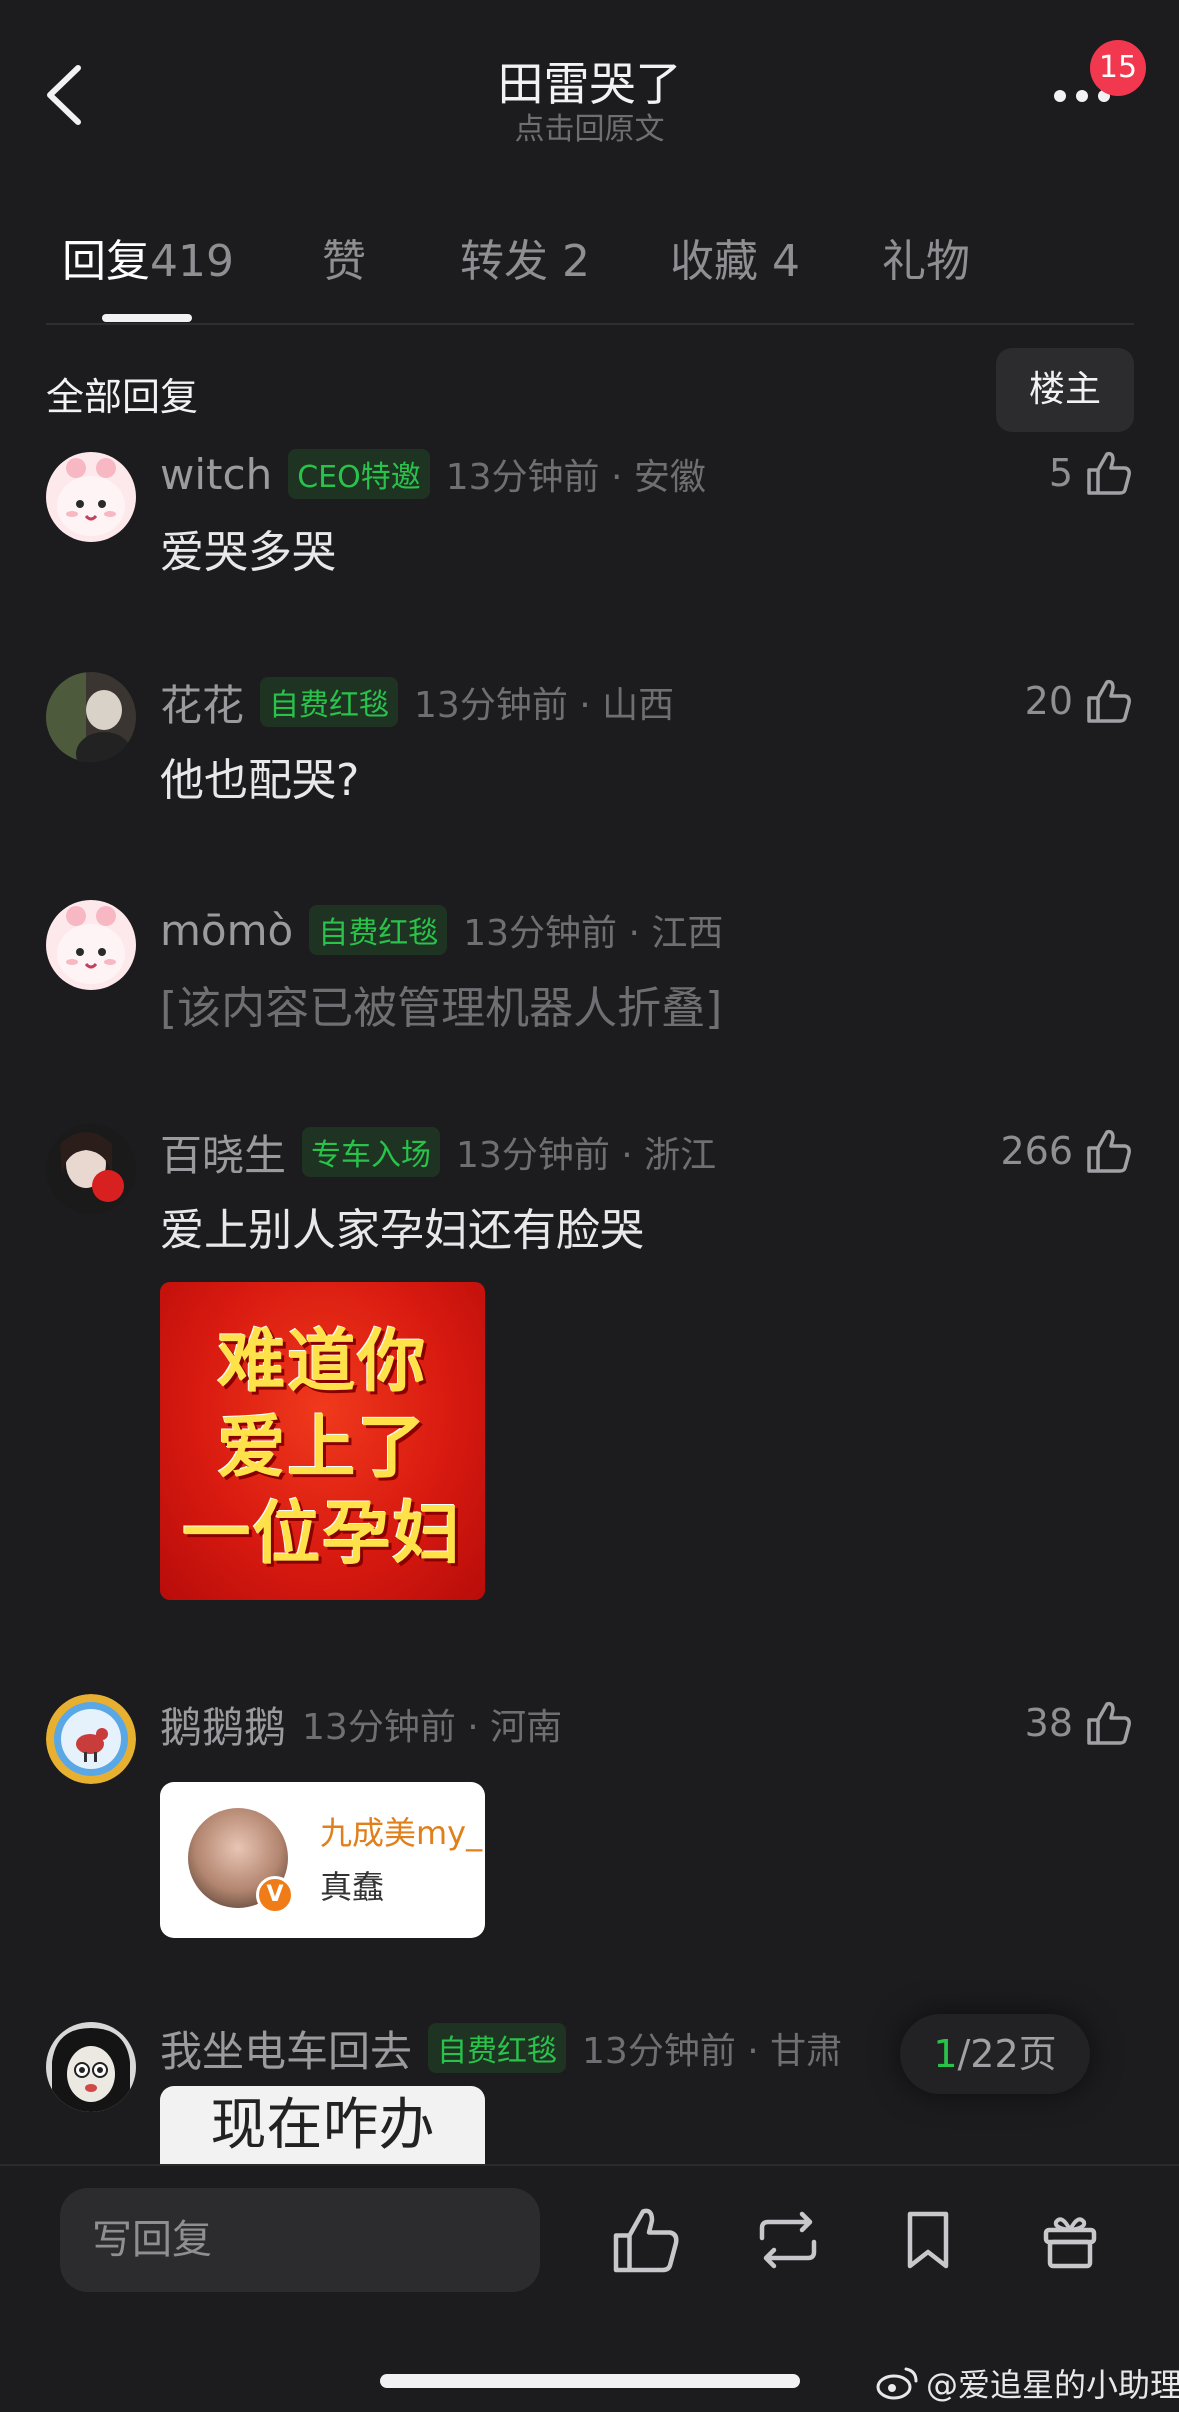 This screenshot has height=2412, width=1179. I want to click on tab-bar: 回复419 赞 转发 2 收藏 4 礼物, so click(612, 260).